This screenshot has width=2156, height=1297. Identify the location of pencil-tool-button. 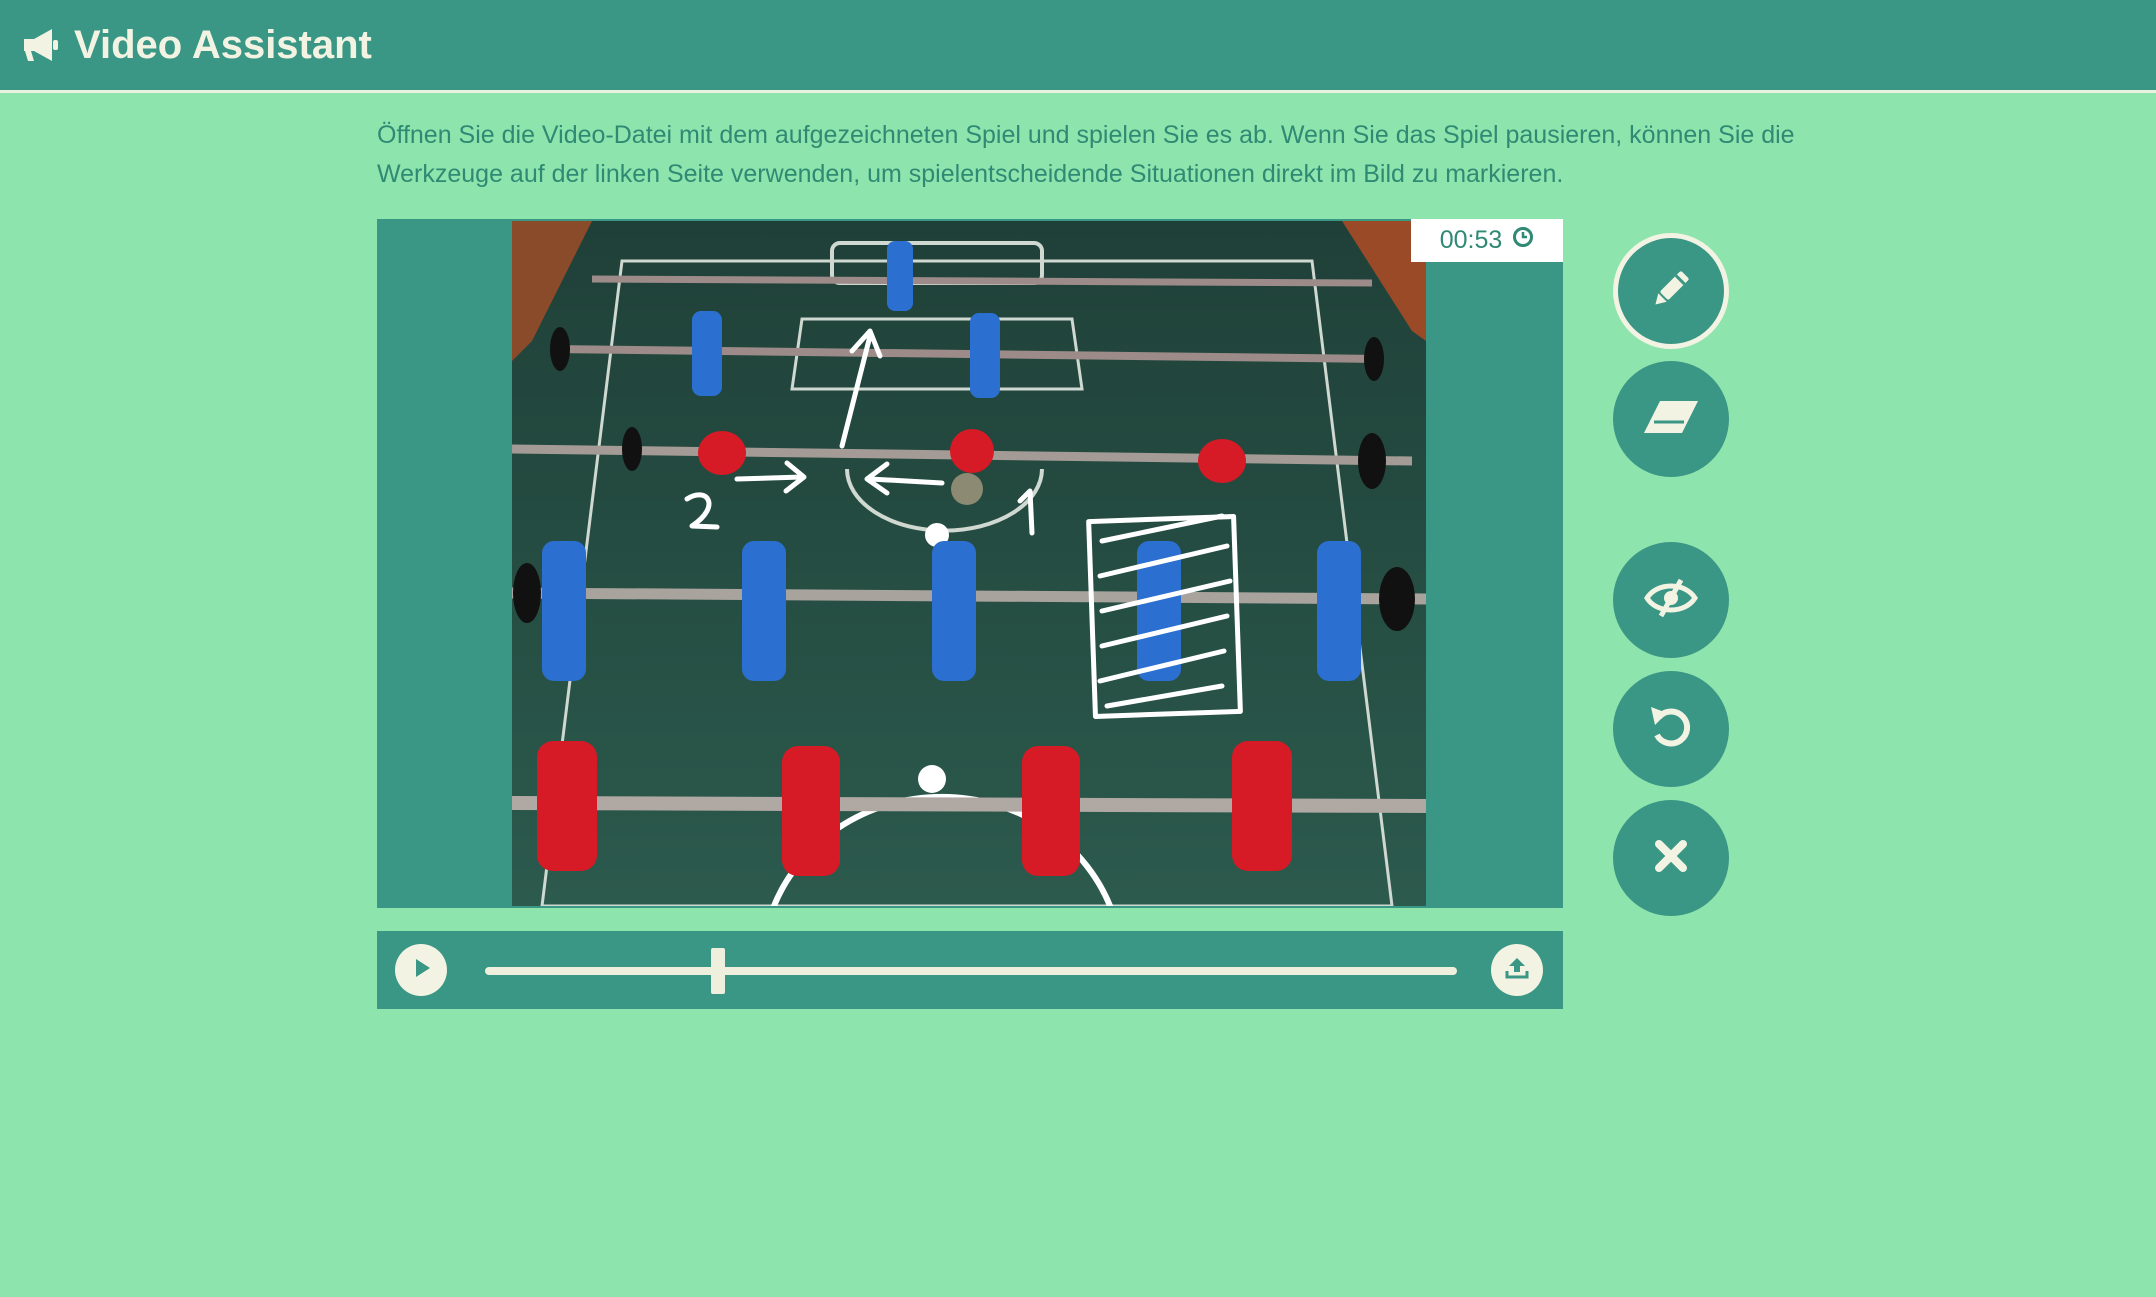
(1671, 291).